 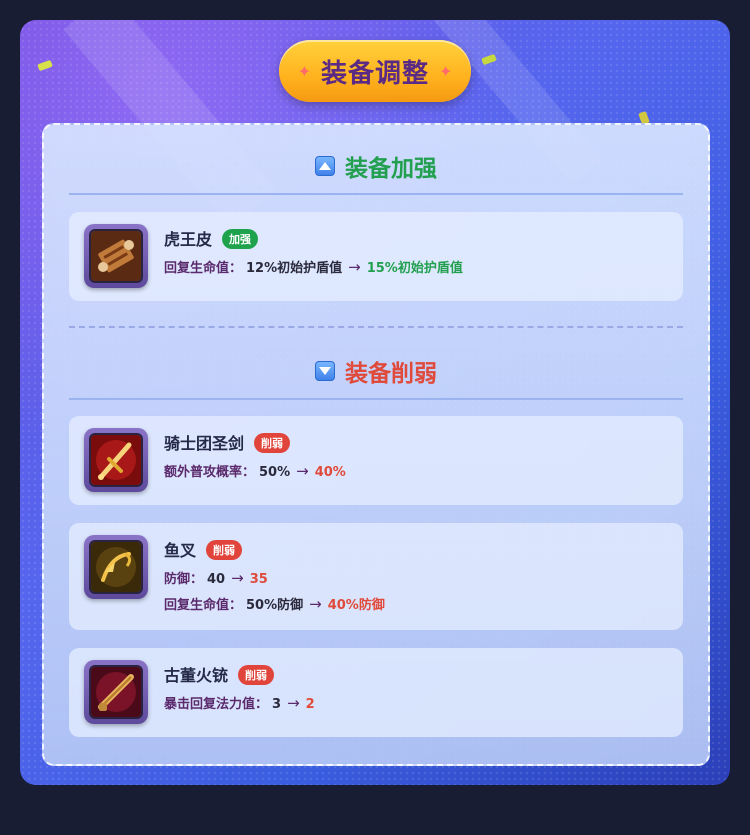 What do you see at coordinates (255, 471) in the screenshot?
I see `stat-change-line: 额外普攻概率： 50% → 40%` at bounding box center [255, 471].